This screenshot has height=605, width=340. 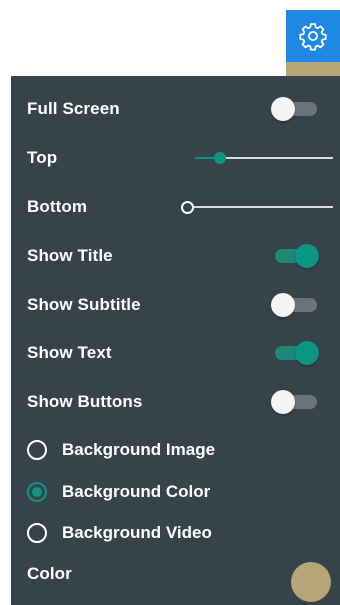 I want to click on slider-rail, so click(x=257, y=207).